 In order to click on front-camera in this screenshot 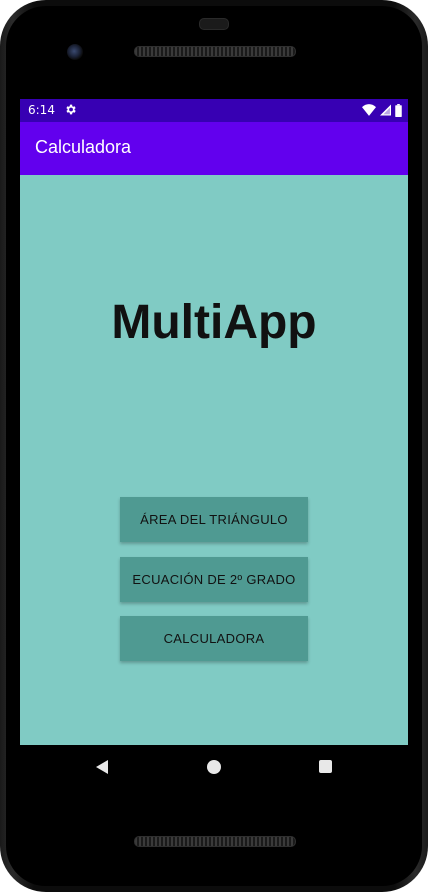, I will do `click(75, 52)`.